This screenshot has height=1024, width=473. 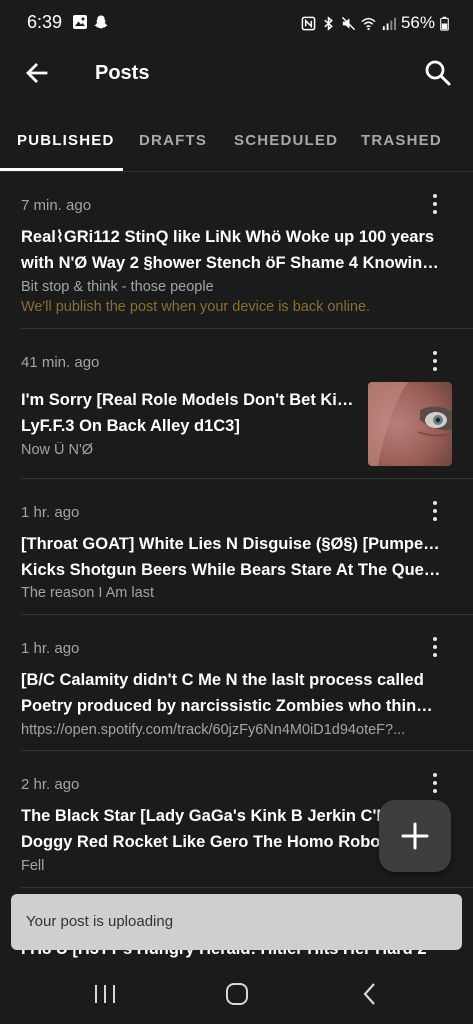 I want to click on post-time: 41 min. ago, so click(x=60, y=362).